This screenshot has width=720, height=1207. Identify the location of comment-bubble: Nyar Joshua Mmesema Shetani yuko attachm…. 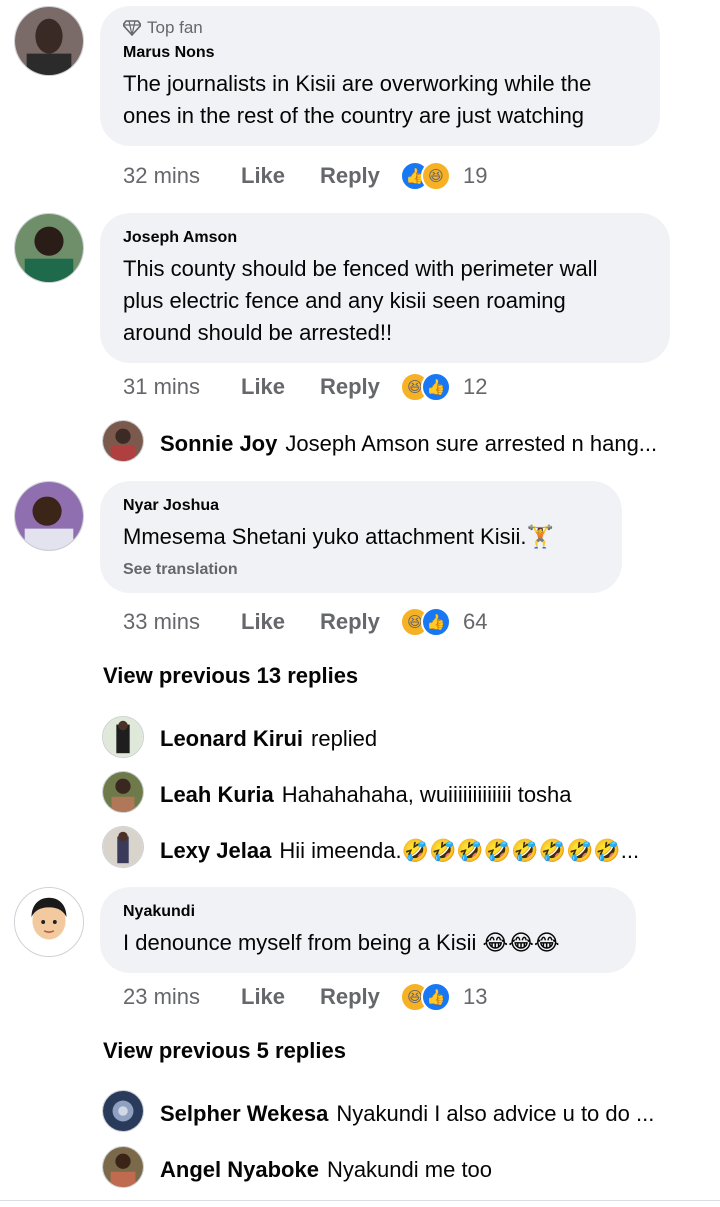
(361, 537).